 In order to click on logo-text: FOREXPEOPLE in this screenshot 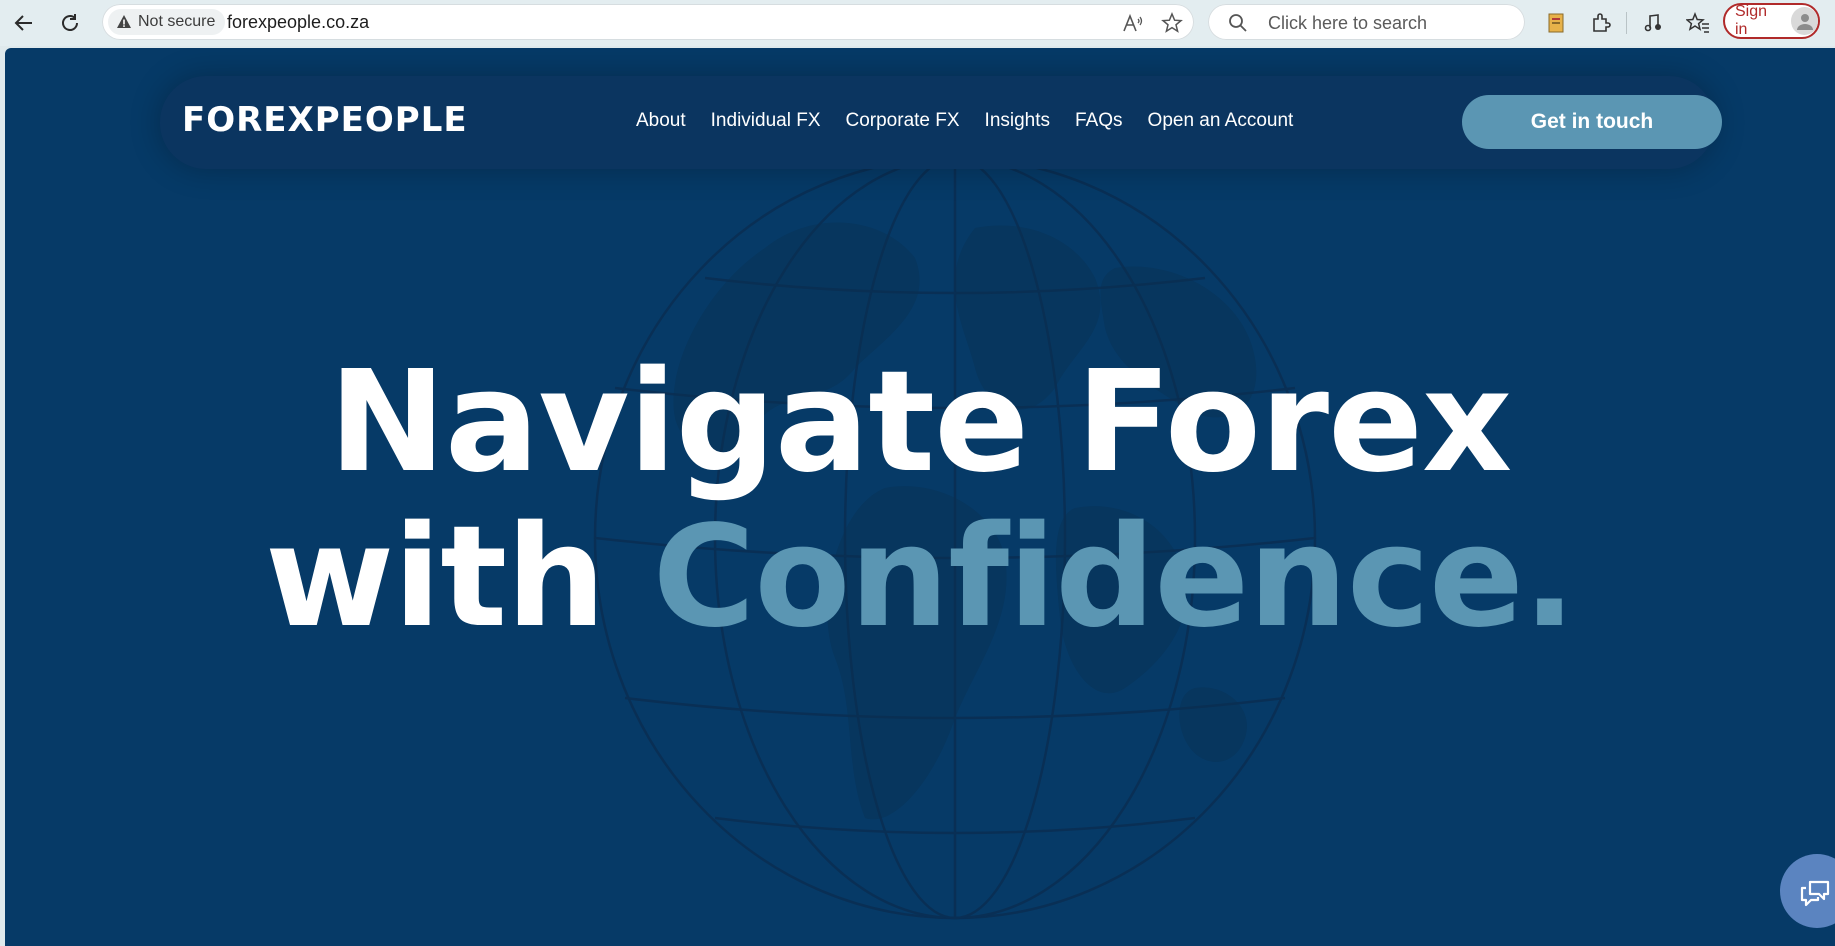, I will do `click(325, 120)`.